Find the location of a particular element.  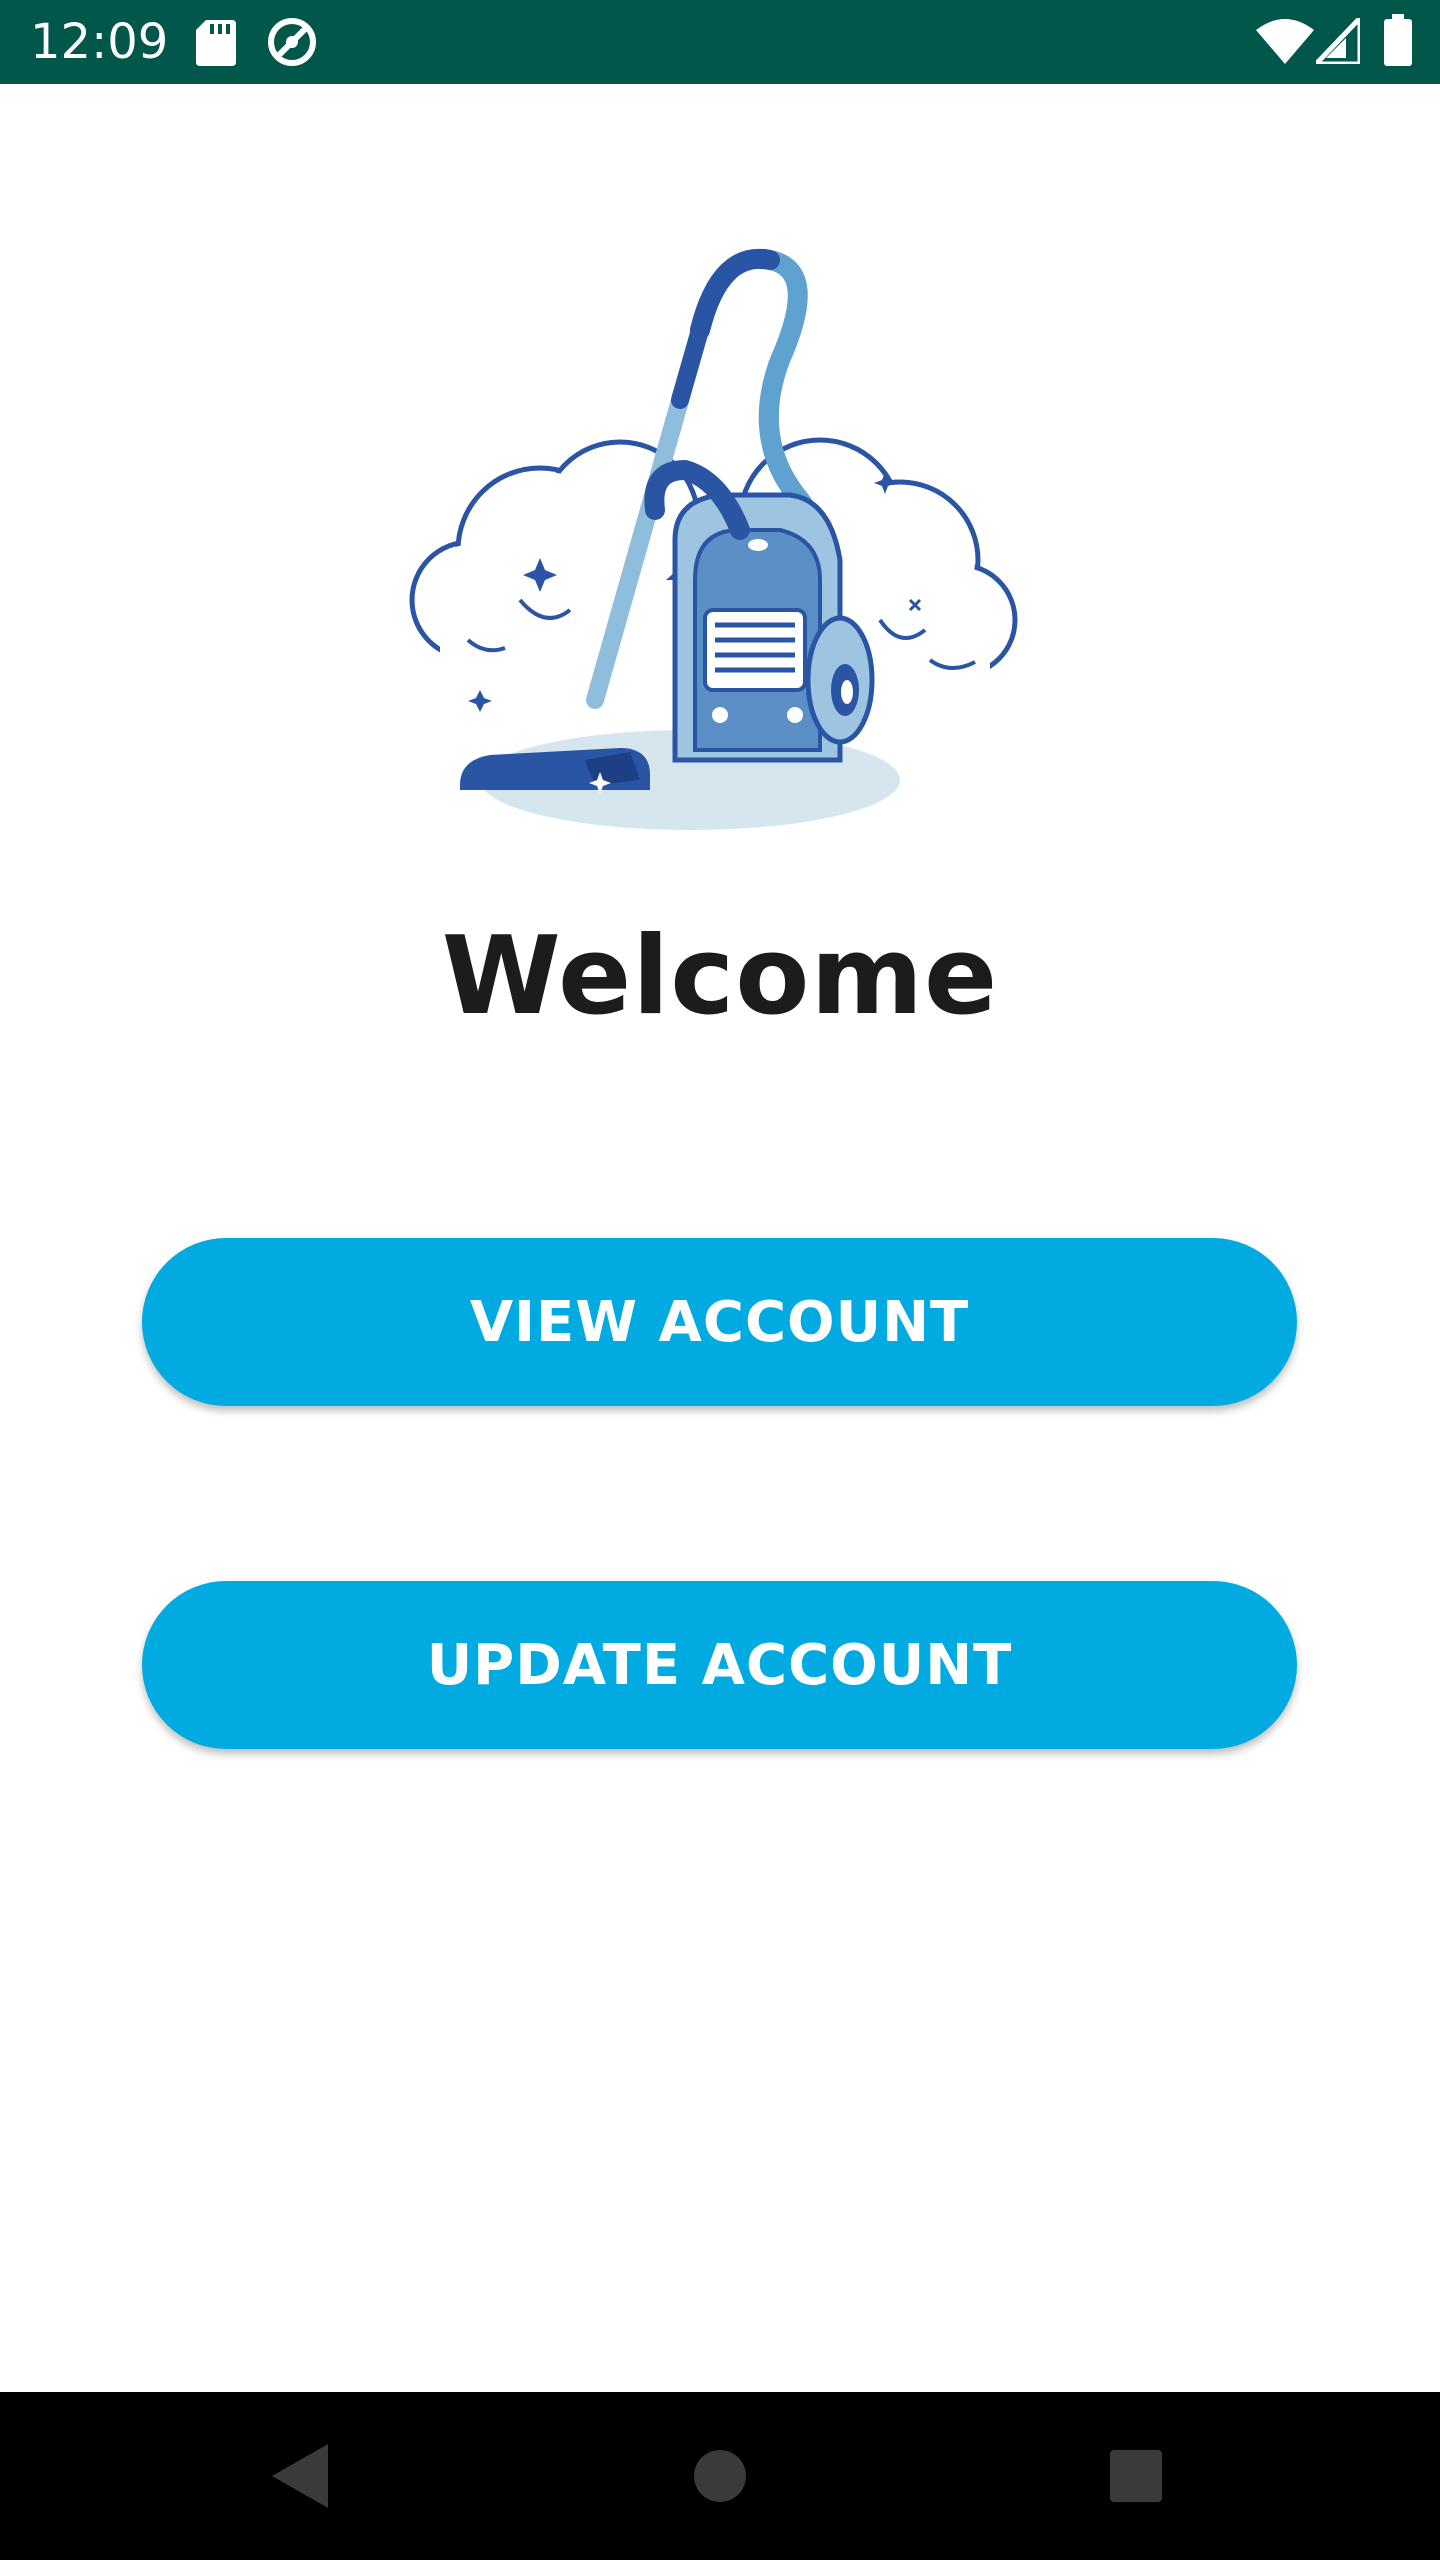

back-icon is located at coordinates (300, 2476).